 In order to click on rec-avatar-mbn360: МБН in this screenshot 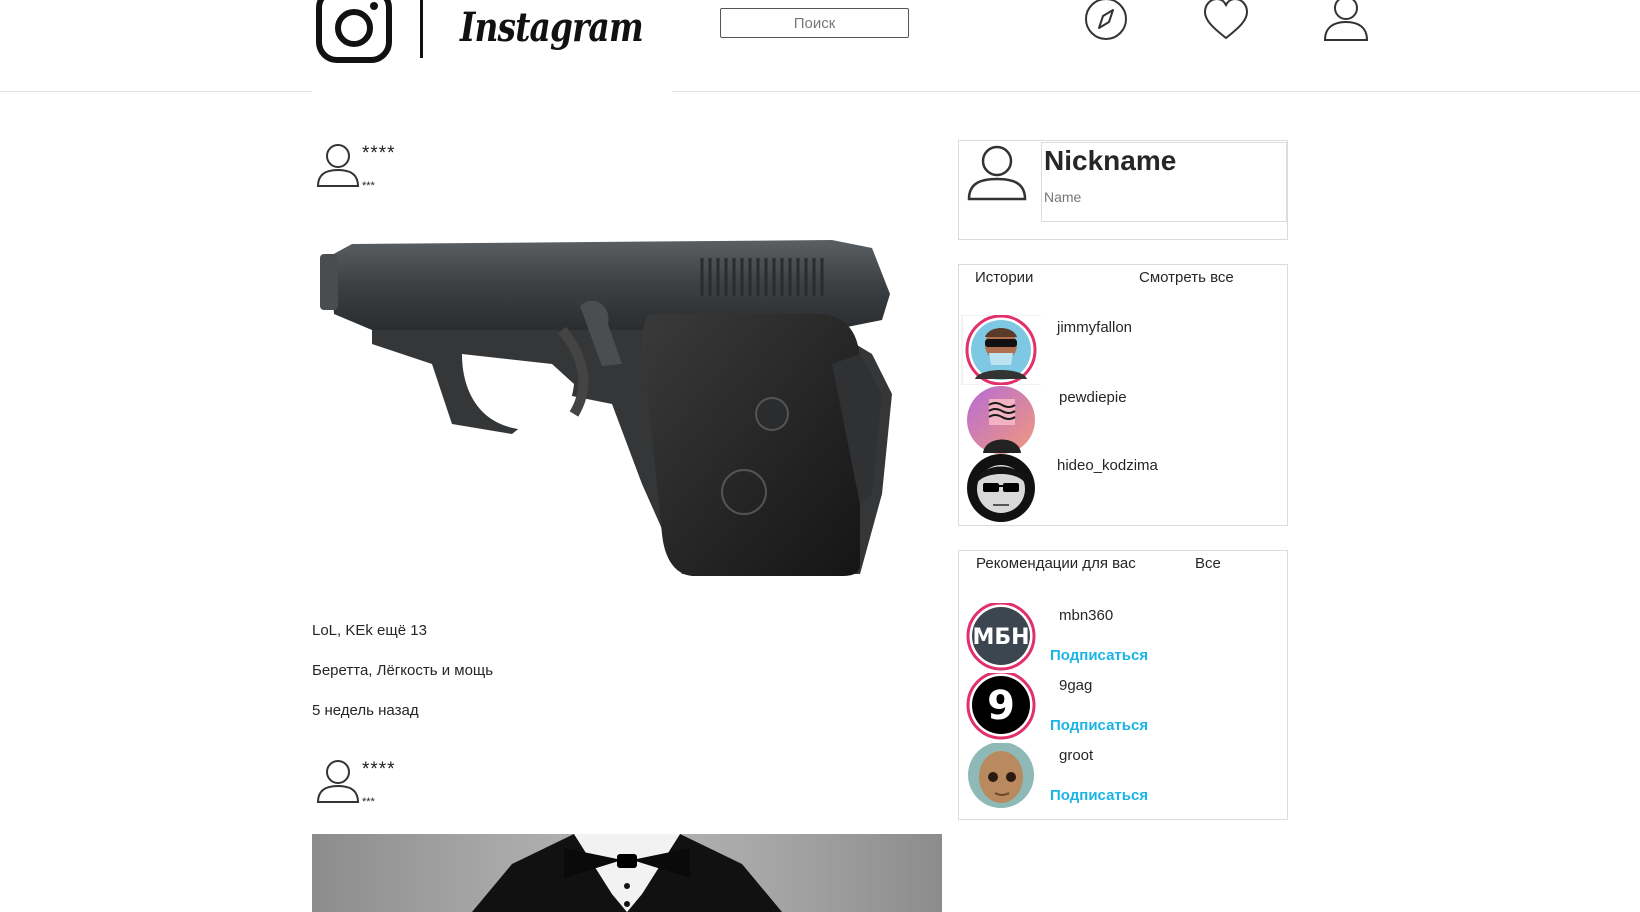, I will do `click(1001, 638)`.